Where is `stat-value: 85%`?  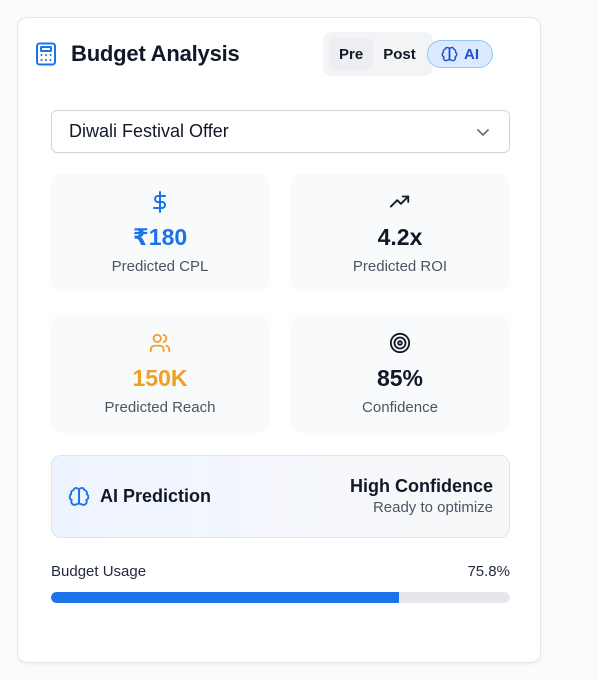
stat-value: 85% is located at coordinates (400, 378).